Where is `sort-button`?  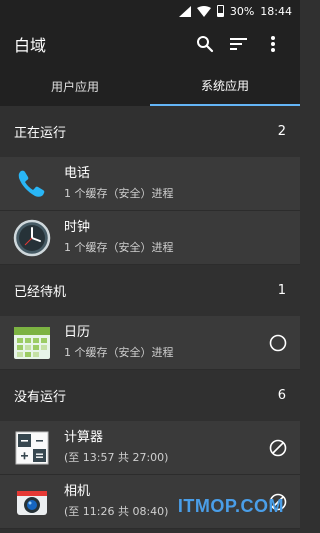
sort-button is located at coordinates (239, 44).